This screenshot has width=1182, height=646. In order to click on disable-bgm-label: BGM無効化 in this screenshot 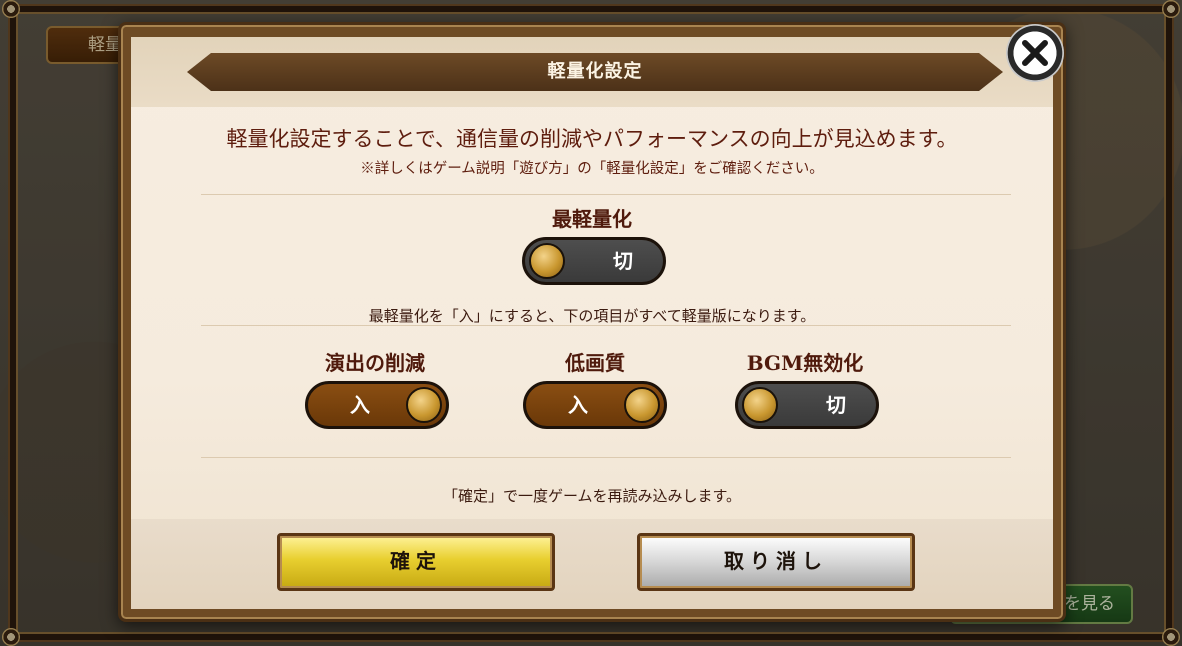, I will do `click(805, 363)`.